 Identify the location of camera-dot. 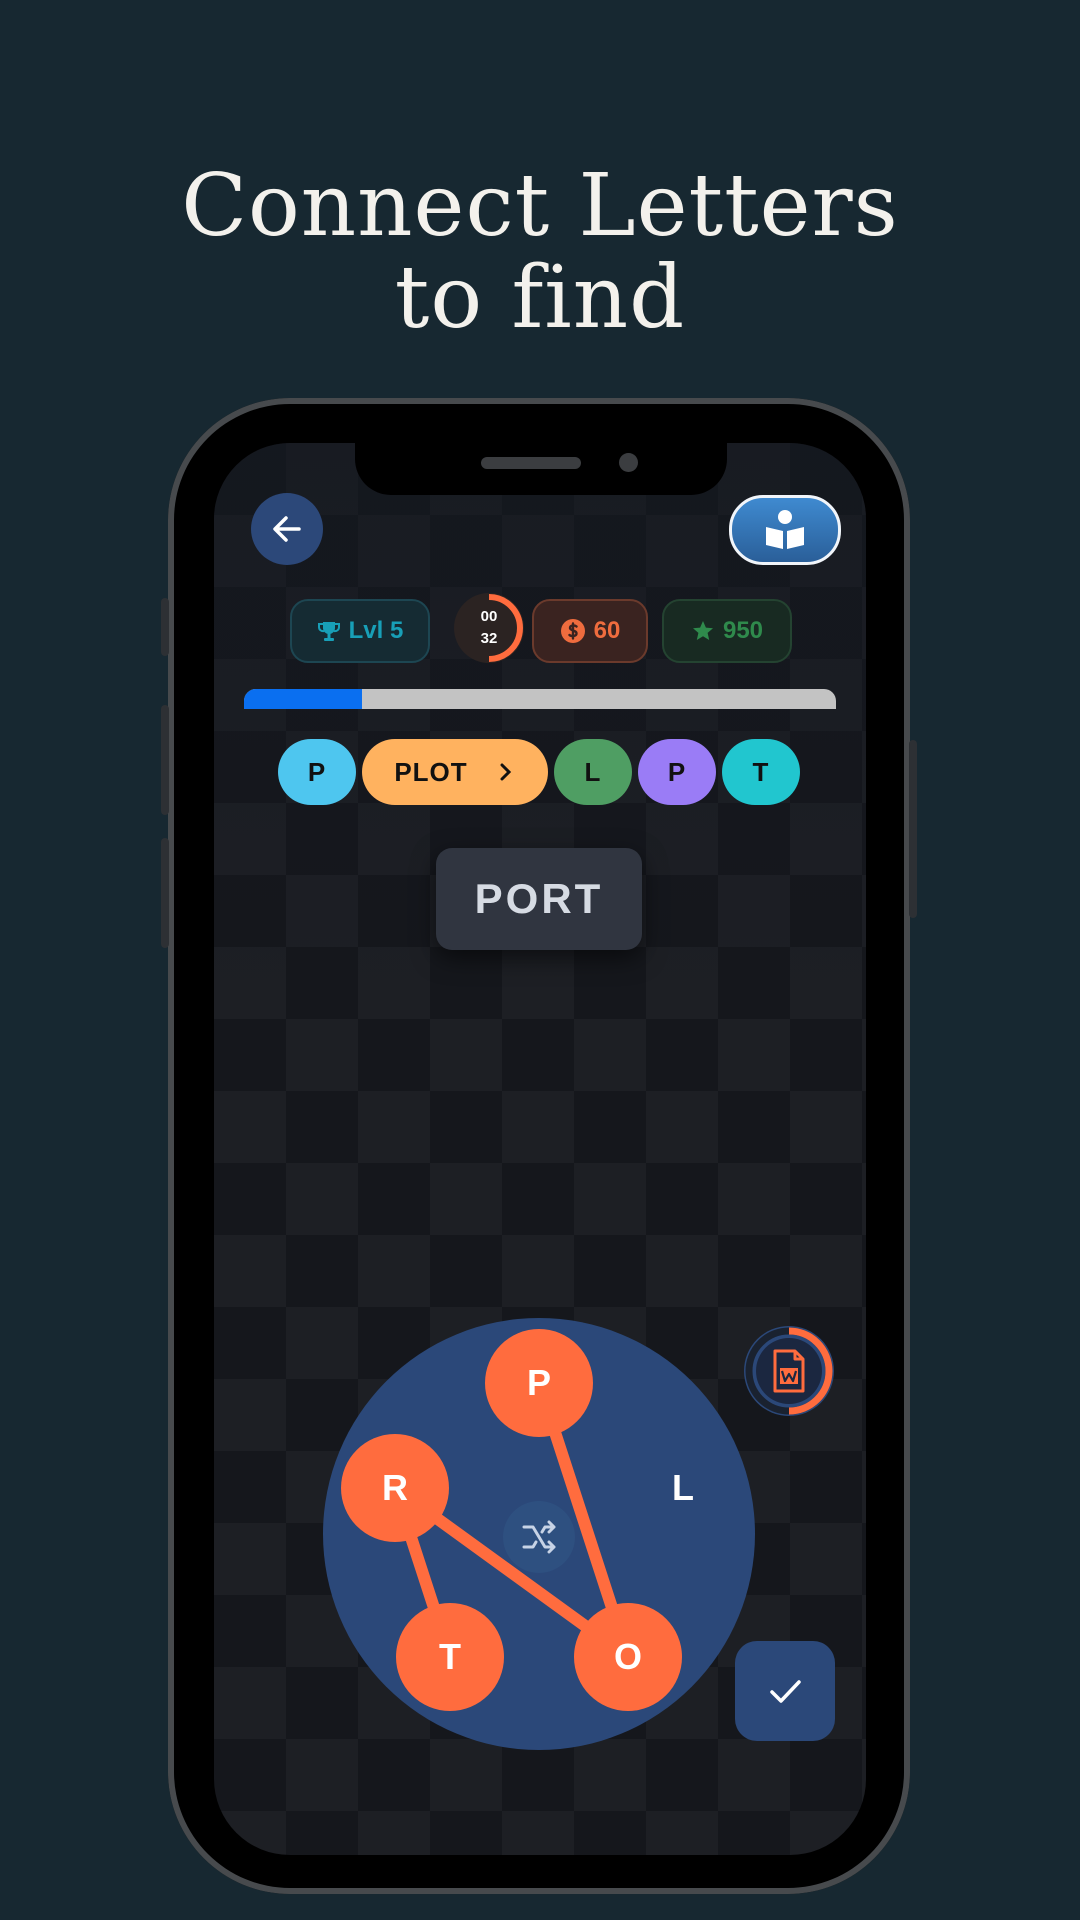
(628, 462).